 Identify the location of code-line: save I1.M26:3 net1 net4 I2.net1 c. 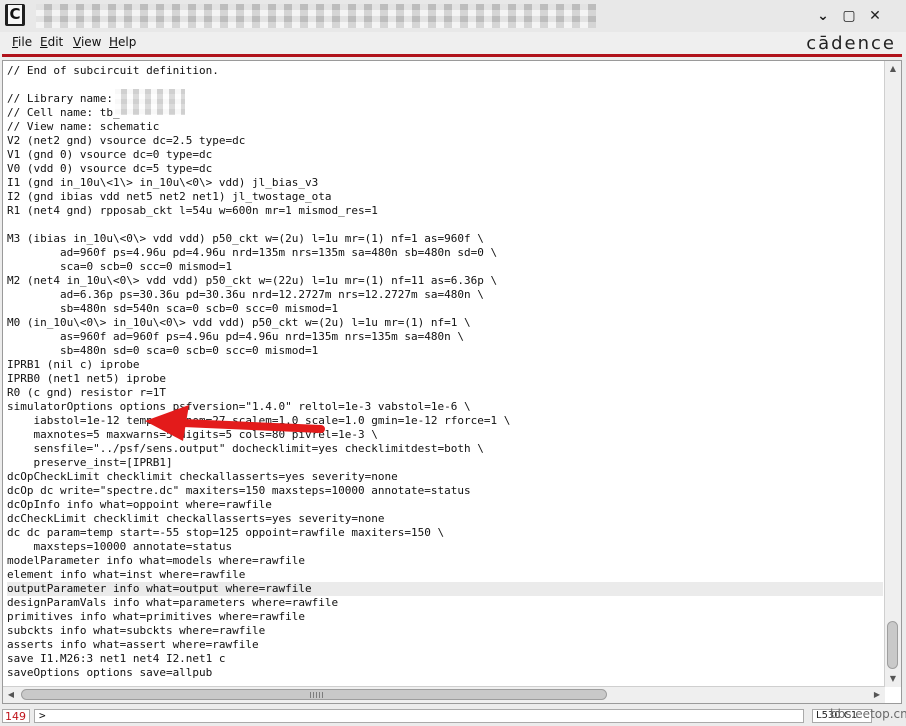
(445, 659).